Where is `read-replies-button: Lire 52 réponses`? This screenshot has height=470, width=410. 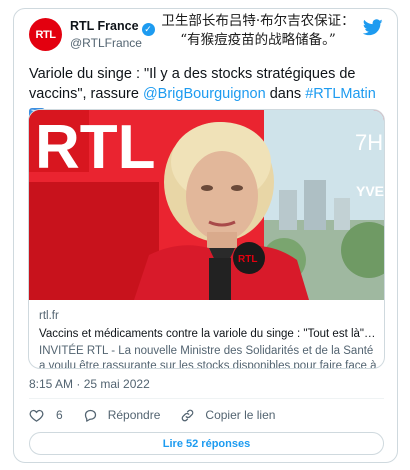 read-replies-button: Lire 52 réponses is located at coordinates (206, 443).